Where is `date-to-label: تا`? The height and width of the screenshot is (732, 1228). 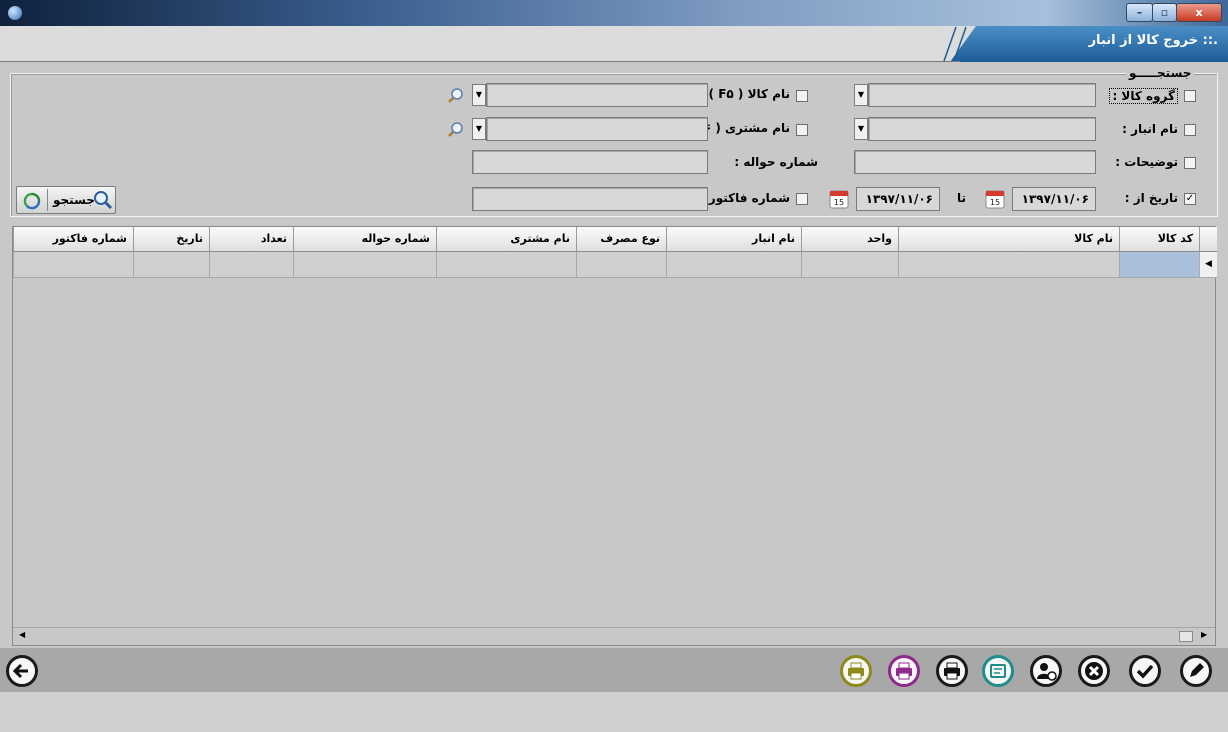
date-to-label: تا is located at coordinates (961, 198).